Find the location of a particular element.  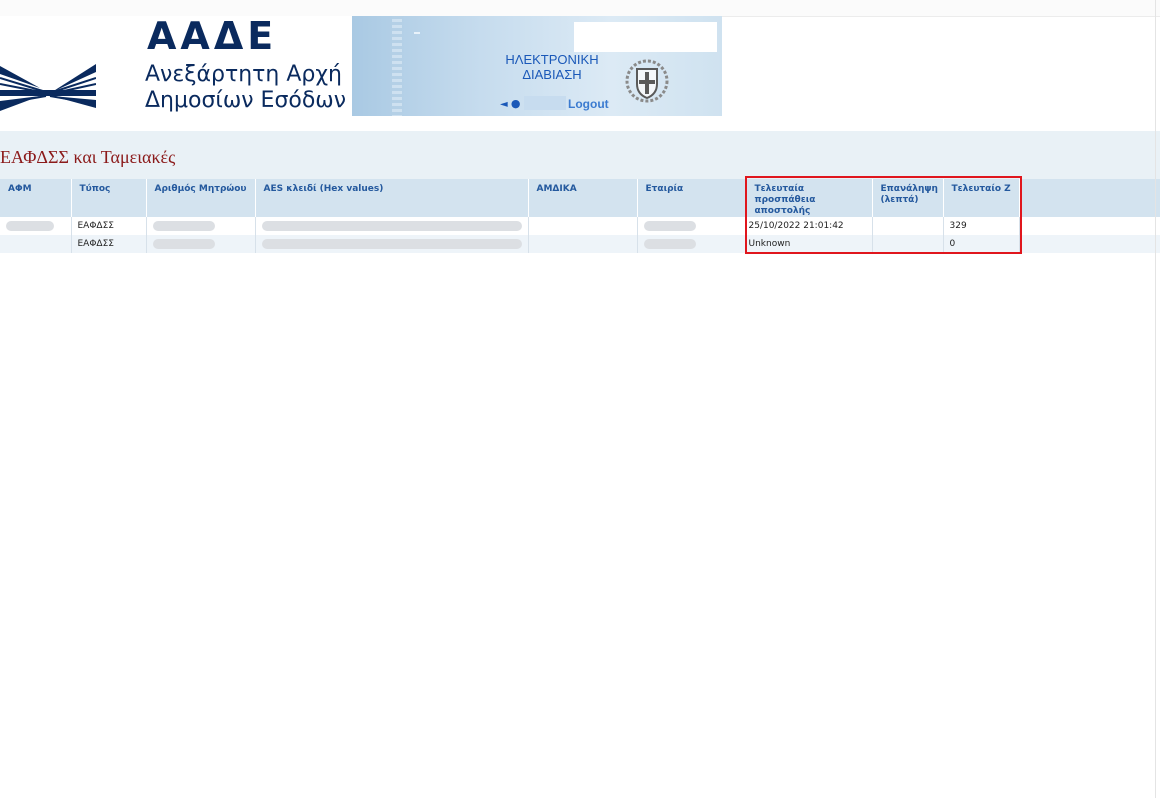

cell-last-attempt: 25/10/2022 21:01:42 is located at coordinates (809, 226).